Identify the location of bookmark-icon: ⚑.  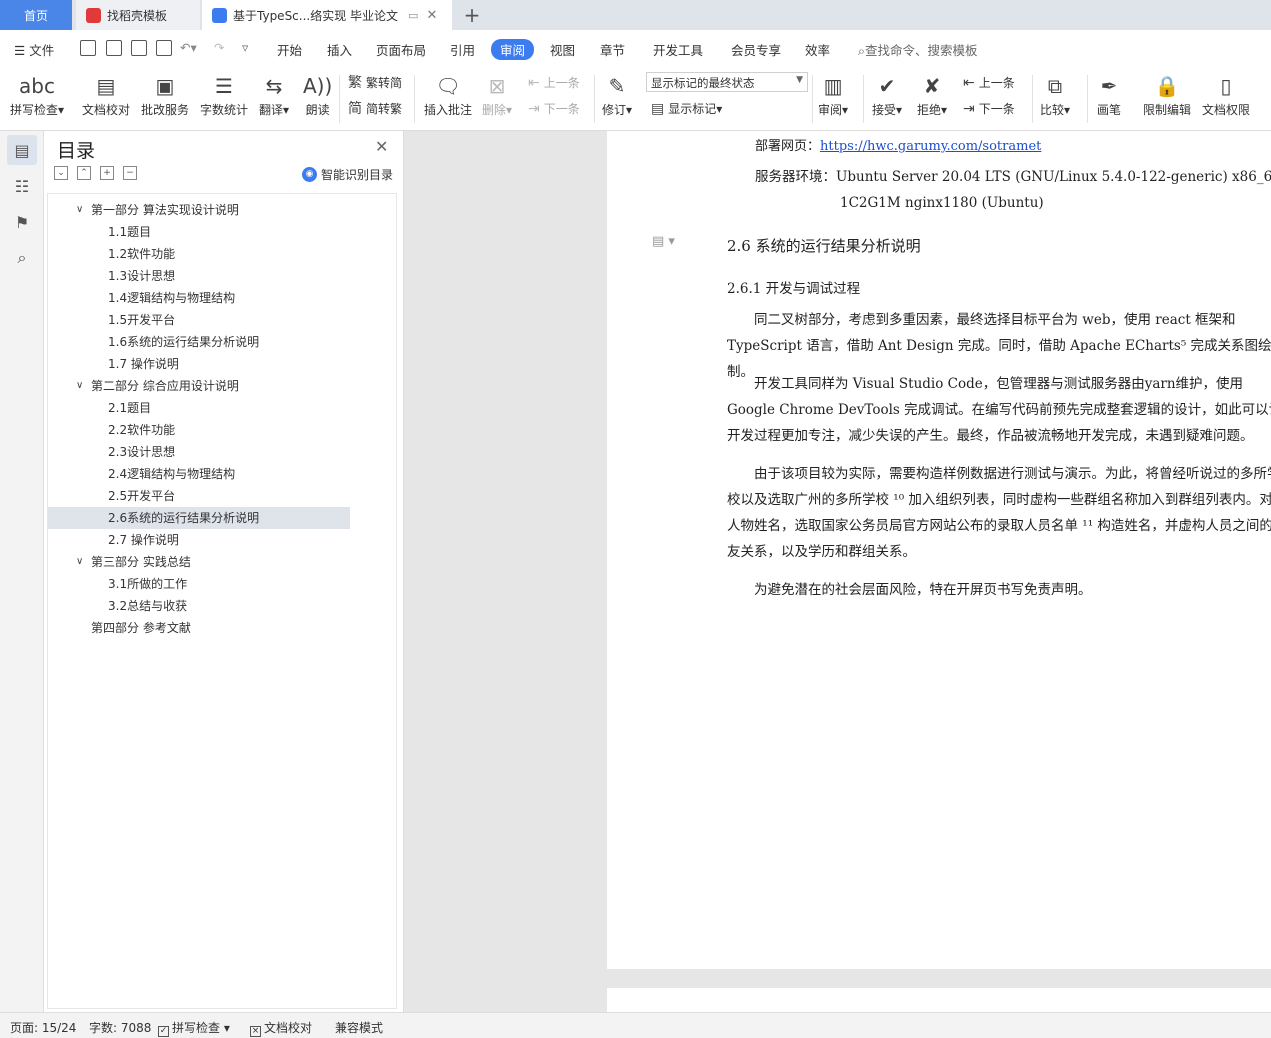
(22, 222).